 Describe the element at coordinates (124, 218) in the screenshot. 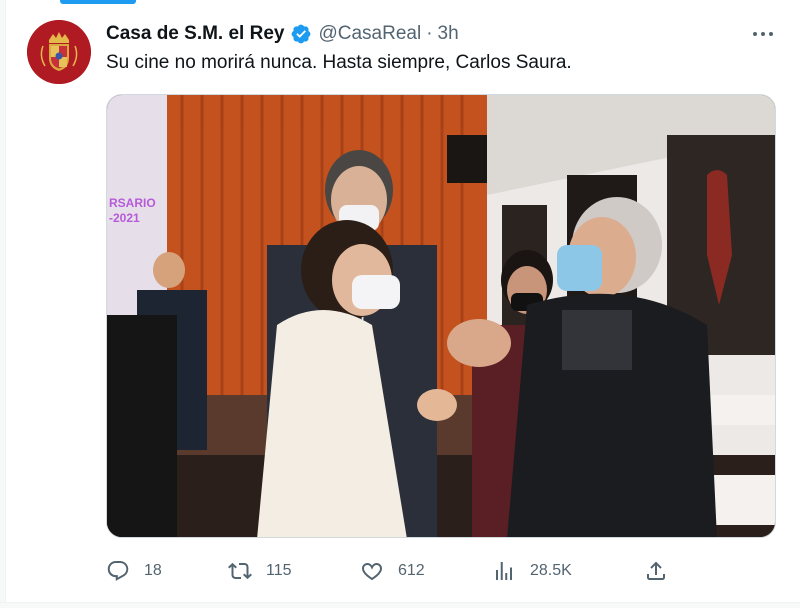

I see `banner-text-line2: -2021` at that location.